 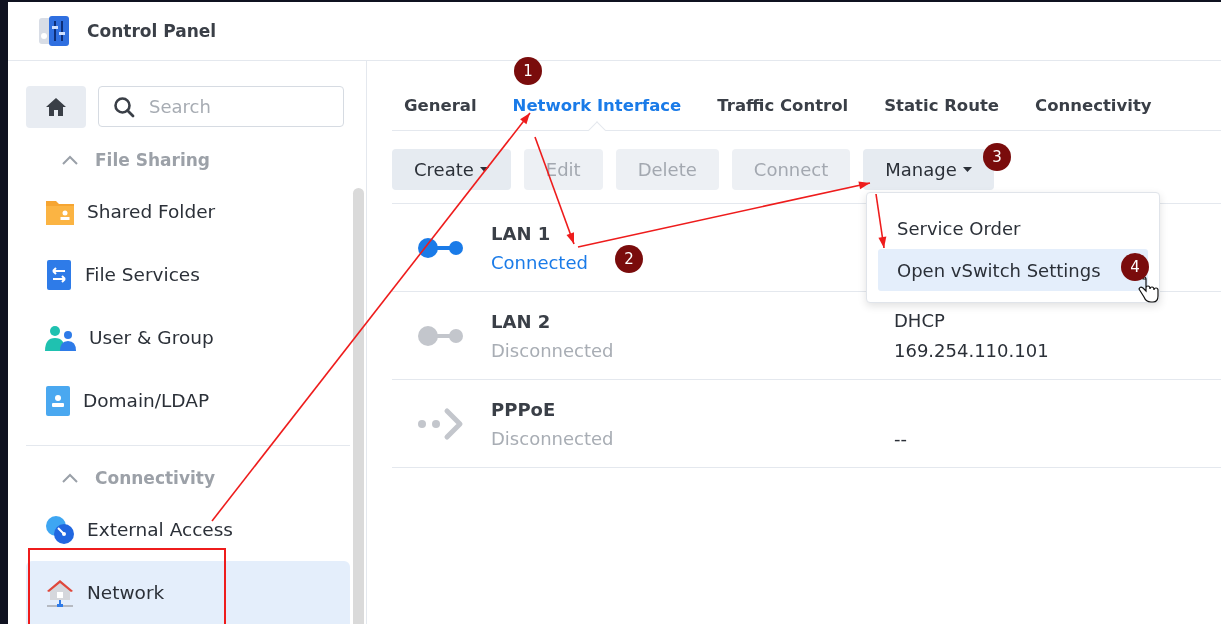 I want to click on table-cell-text: DHCP, so click(x=920, y=320).